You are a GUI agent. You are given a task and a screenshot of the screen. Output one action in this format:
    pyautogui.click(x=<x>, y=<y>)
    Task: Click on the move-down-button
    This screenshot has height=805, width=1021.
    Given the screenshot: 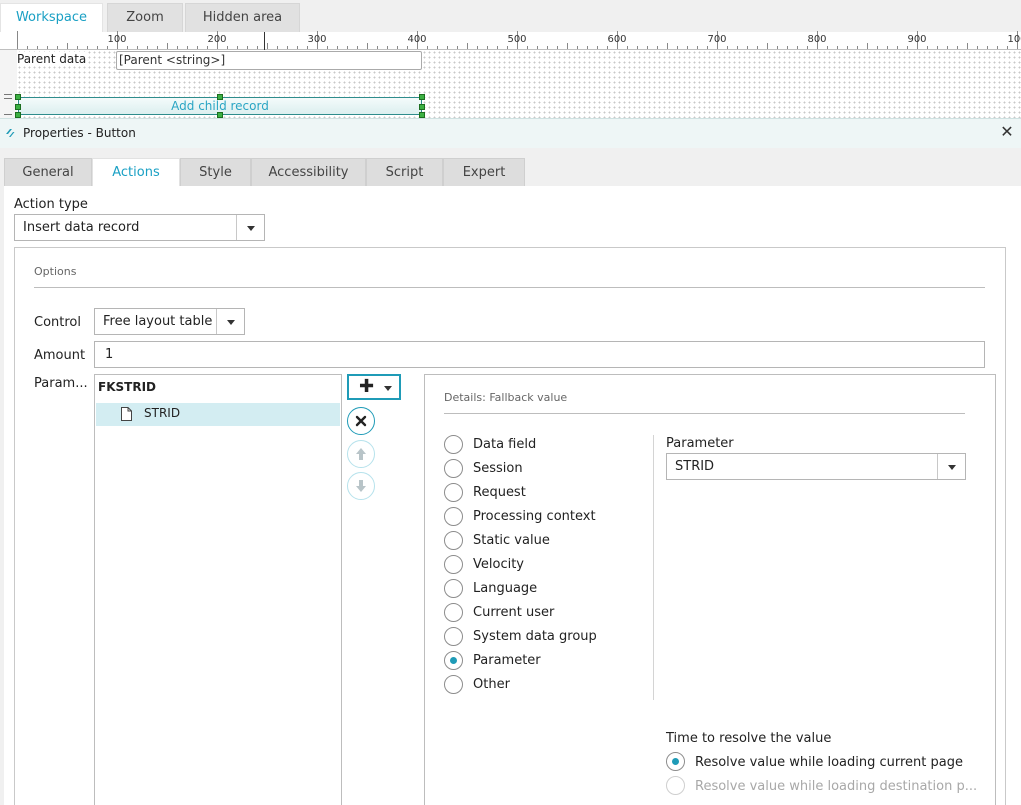 What is the action you would take?
    pyautogui.click(x=361, y=486)
    